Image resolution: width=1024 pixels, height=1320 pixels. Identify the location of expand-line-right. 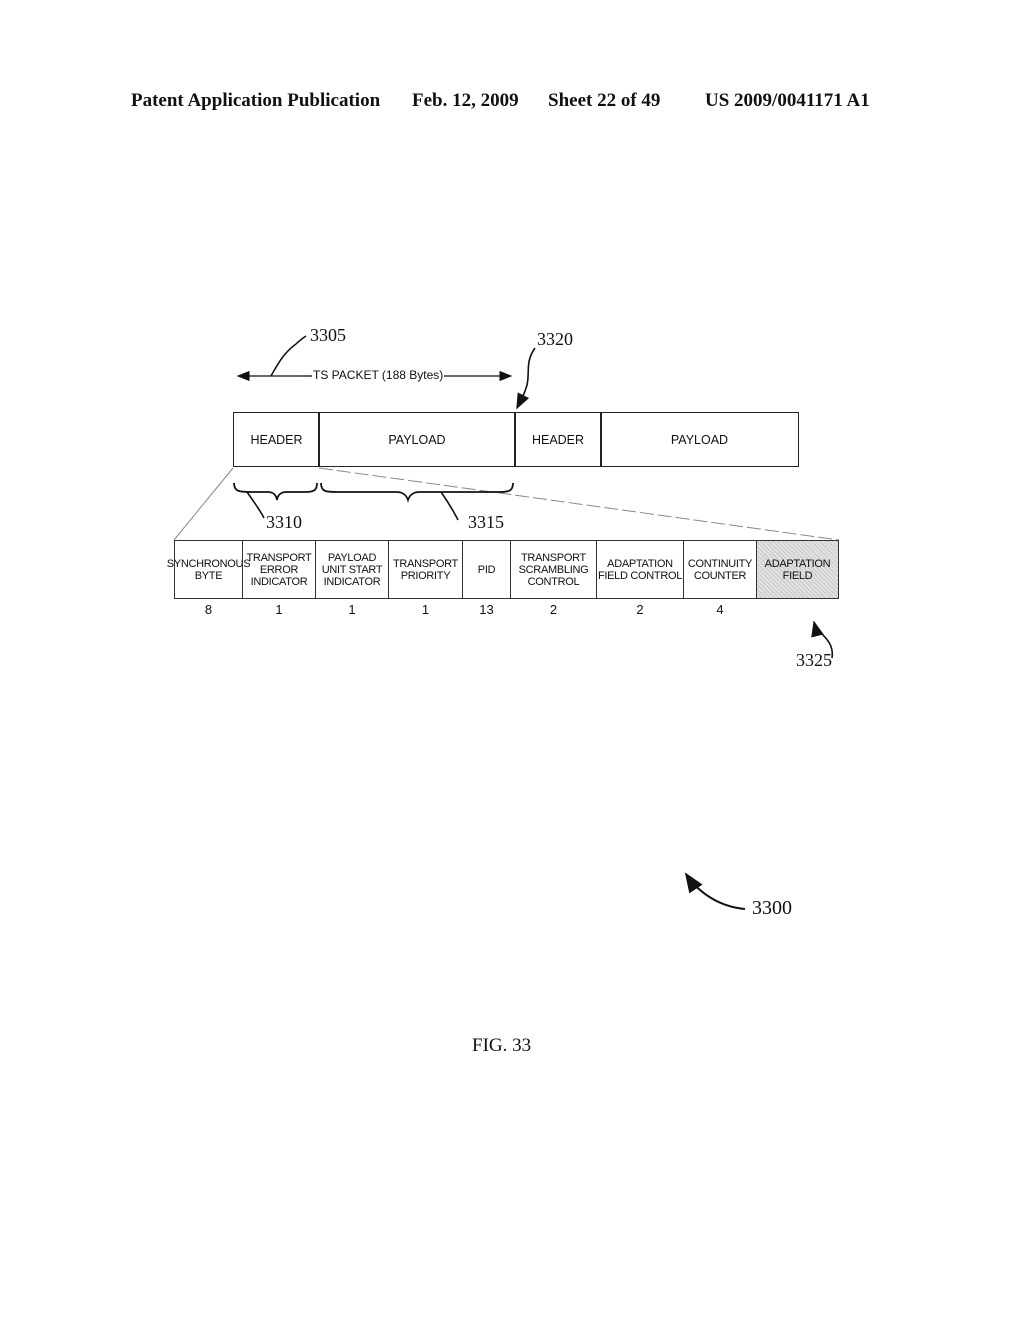
(579, 504).